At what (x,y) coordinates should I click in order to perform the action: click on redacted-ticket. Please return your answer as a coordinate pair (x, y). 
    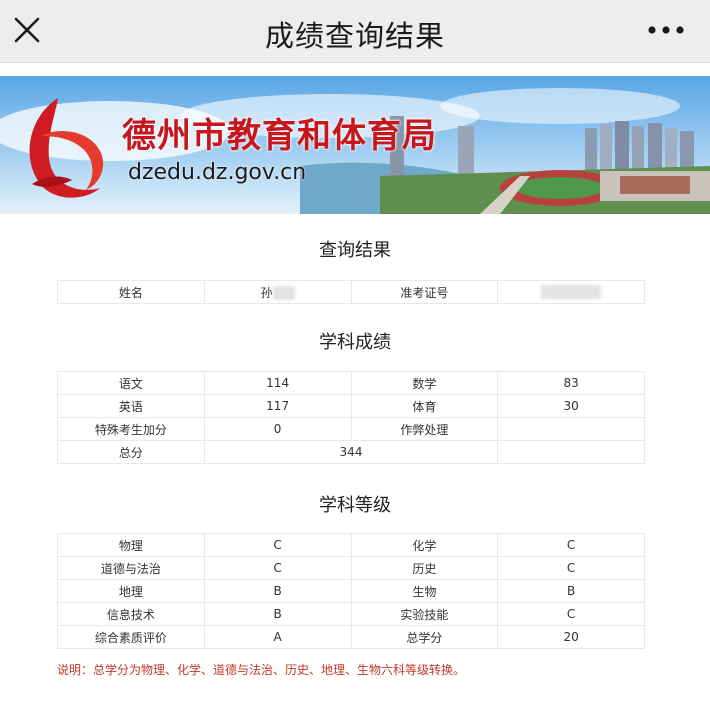
    Looking at the image, I should click on (571, 292).